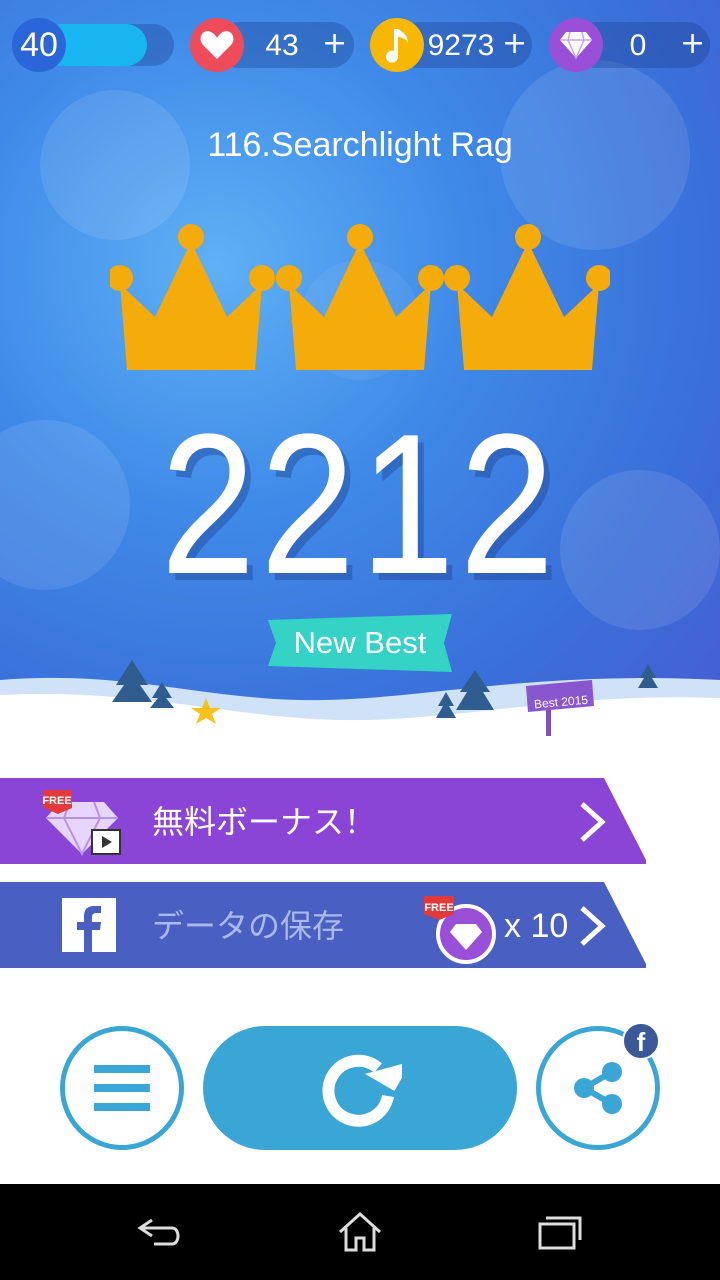 Image resolution: width=720 pixels, height=1280 pixels. Describe the element at coordinates (248, 926) in the screenshot. I see `save-data-label: データの保存` at that location.